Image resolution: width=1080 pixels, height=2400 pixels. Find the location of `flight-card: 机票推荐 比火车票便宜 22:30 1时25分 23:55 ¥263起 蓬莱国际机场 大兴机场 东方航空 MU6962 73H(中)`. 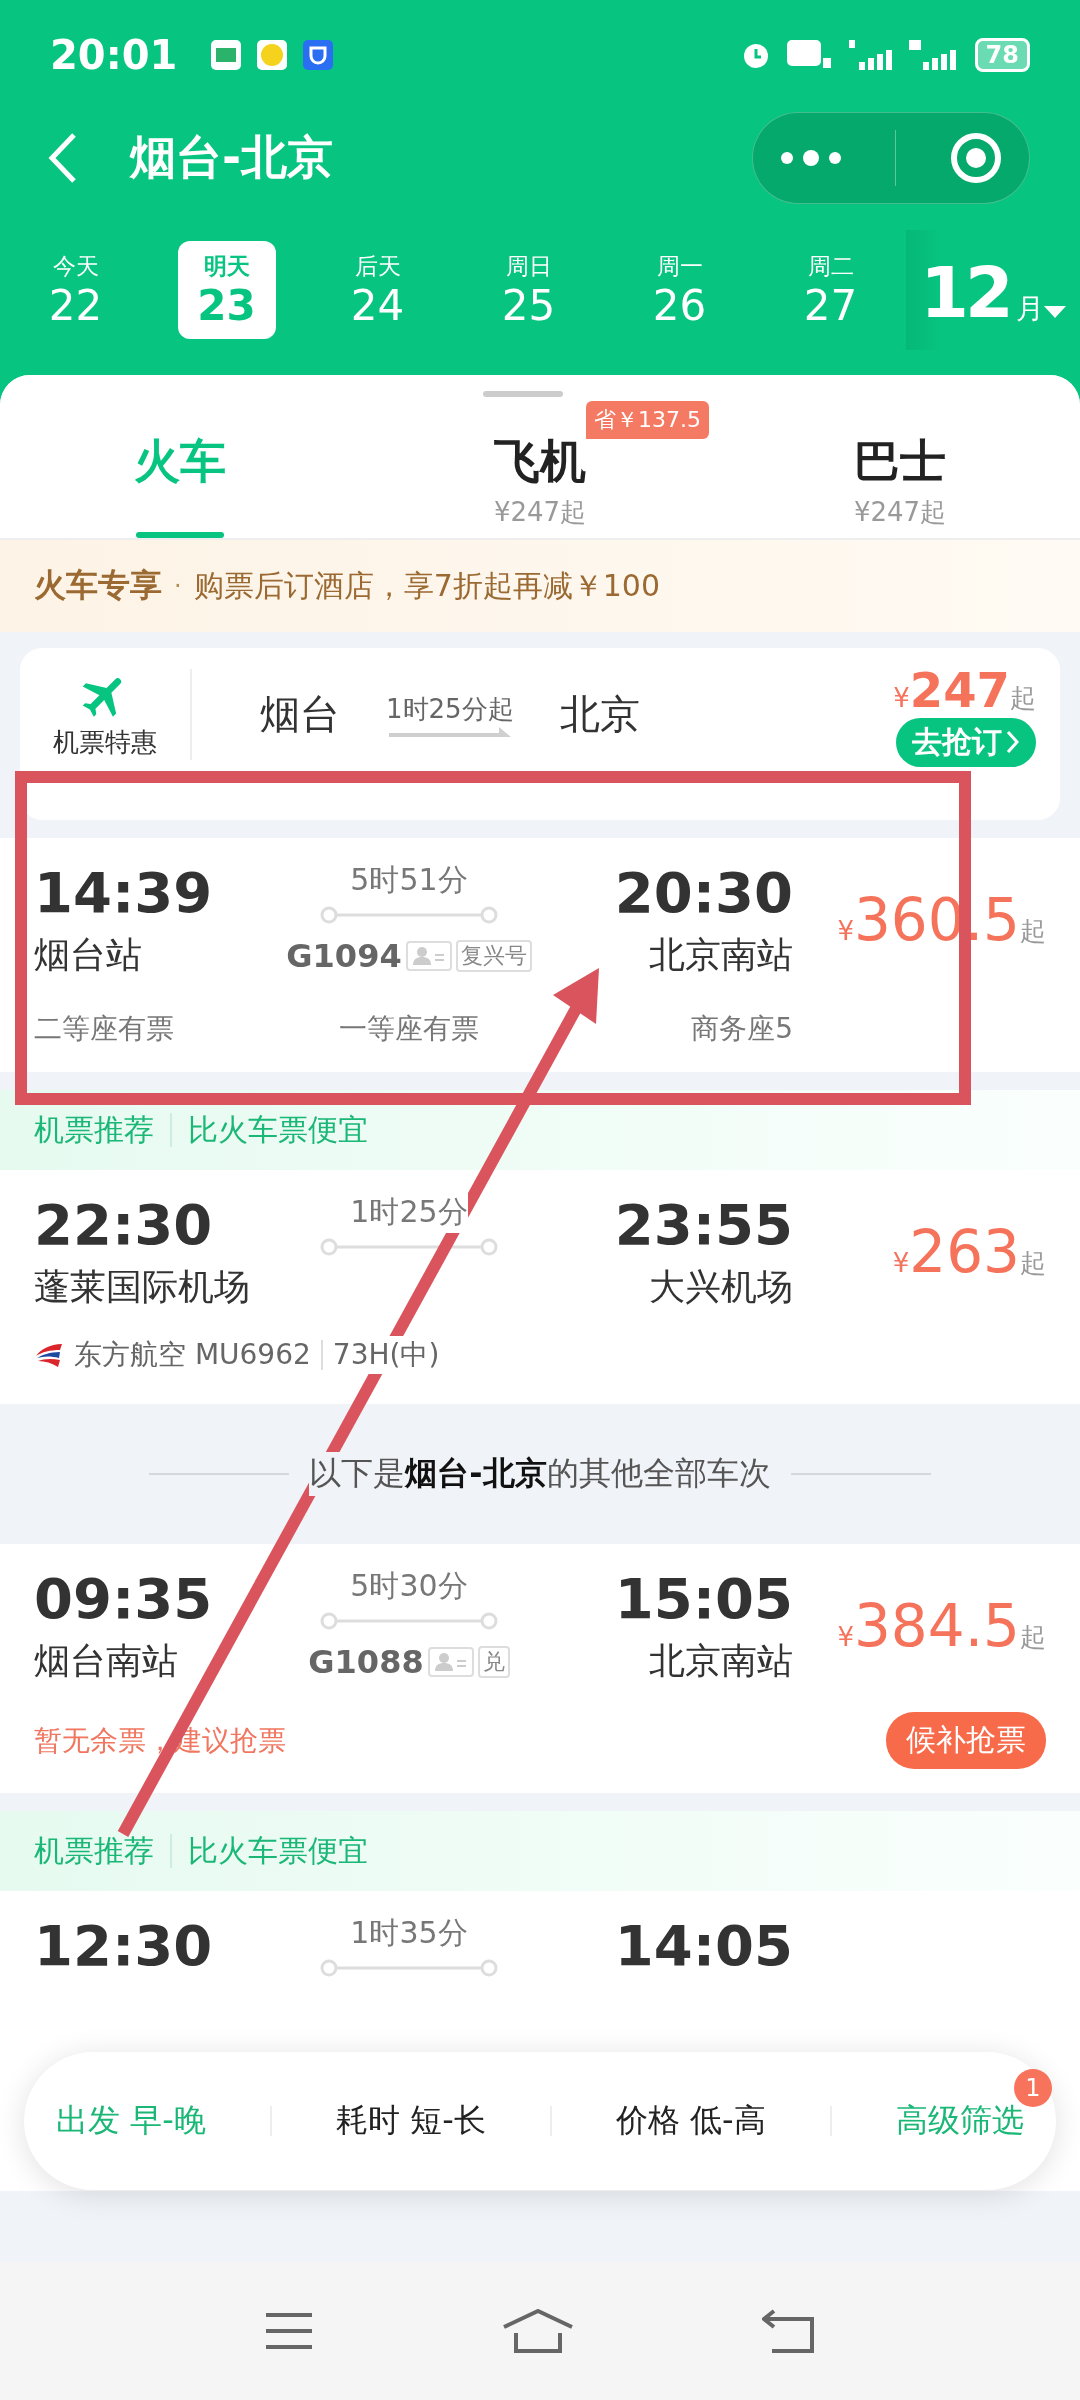

flight-card: 机票推荐 比火车票便宜 22:30 1时25分 23:55 ¥263起 蓬莱国际机场 大兴机场 东方航空 MU6962 73H(中) is located at coordinates (540, 1247).